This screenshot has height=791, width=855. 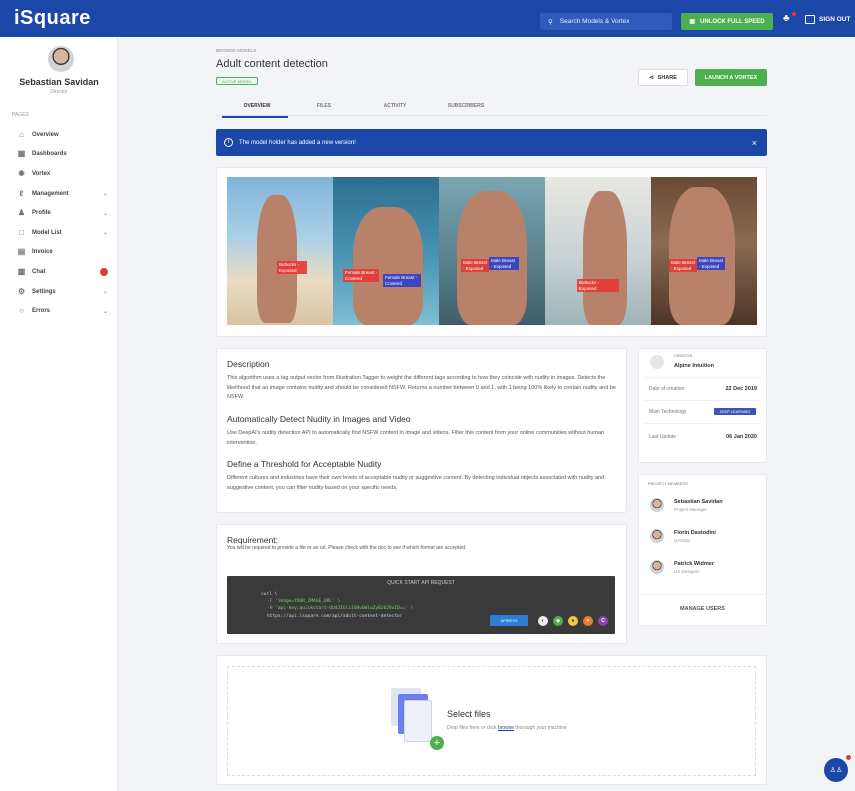 I want to click on csharp-icon: C, so click(x=603, y=621).